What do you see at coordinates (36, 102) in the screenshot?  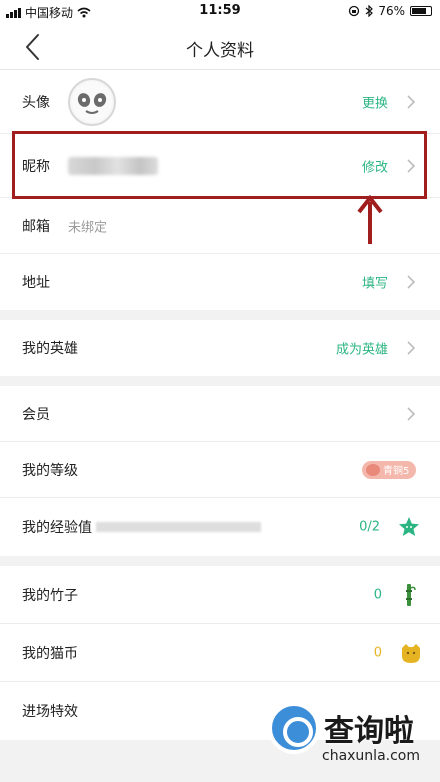 I see `row-avatar-label: 头像` at bounding box center [36, 102].